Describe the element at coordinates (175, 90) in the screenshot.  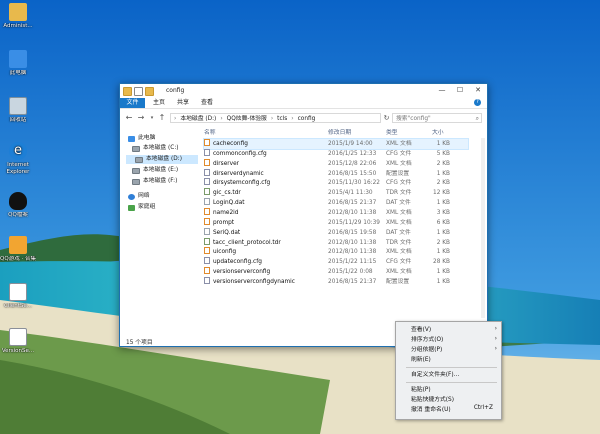
I see `window-title: config` at that location.